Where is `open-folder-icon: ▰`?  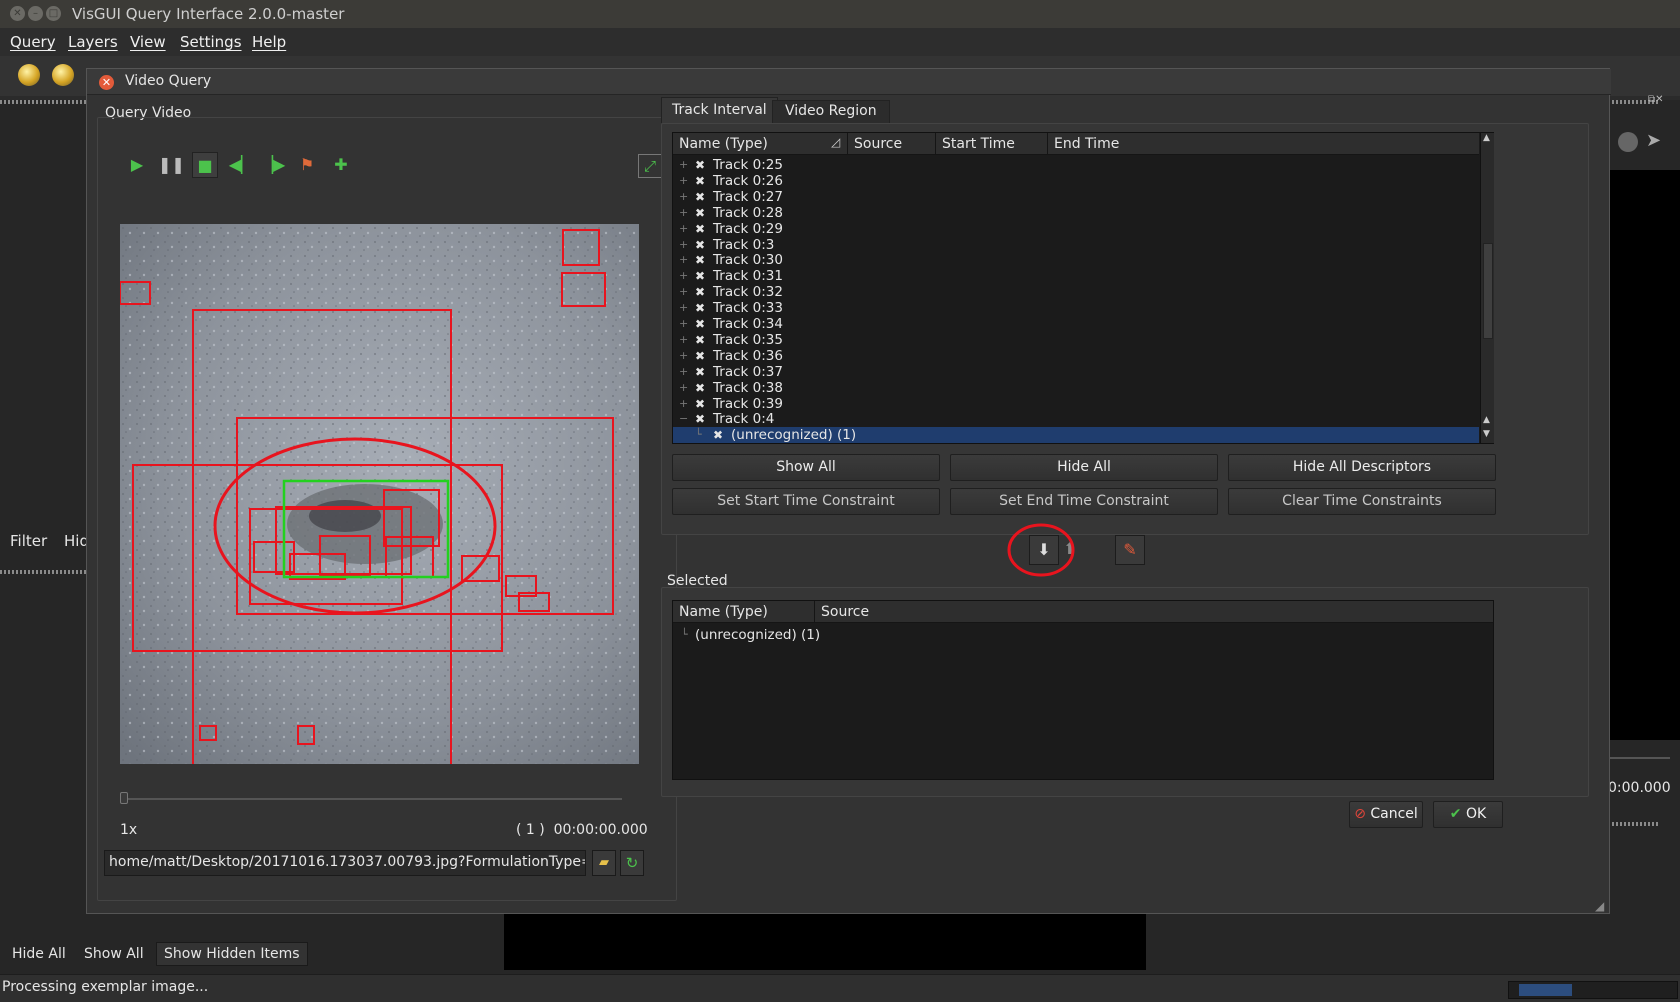 open-folder-icon: ▰ is located at coordinates (604, 863).